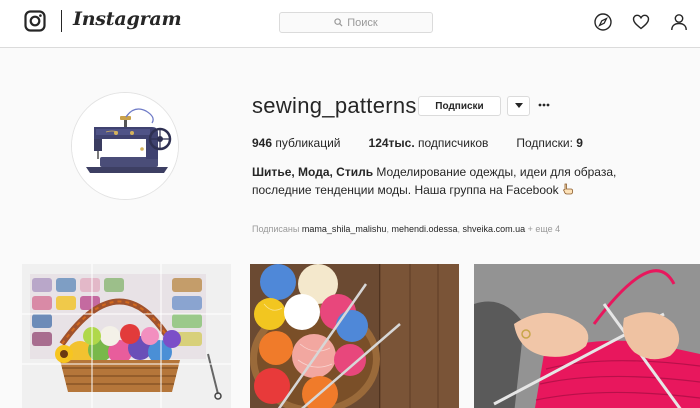  Describe the element at coordinates (459, 106) in the screenshot. I see `subscribe-button: Подписки` at that location.